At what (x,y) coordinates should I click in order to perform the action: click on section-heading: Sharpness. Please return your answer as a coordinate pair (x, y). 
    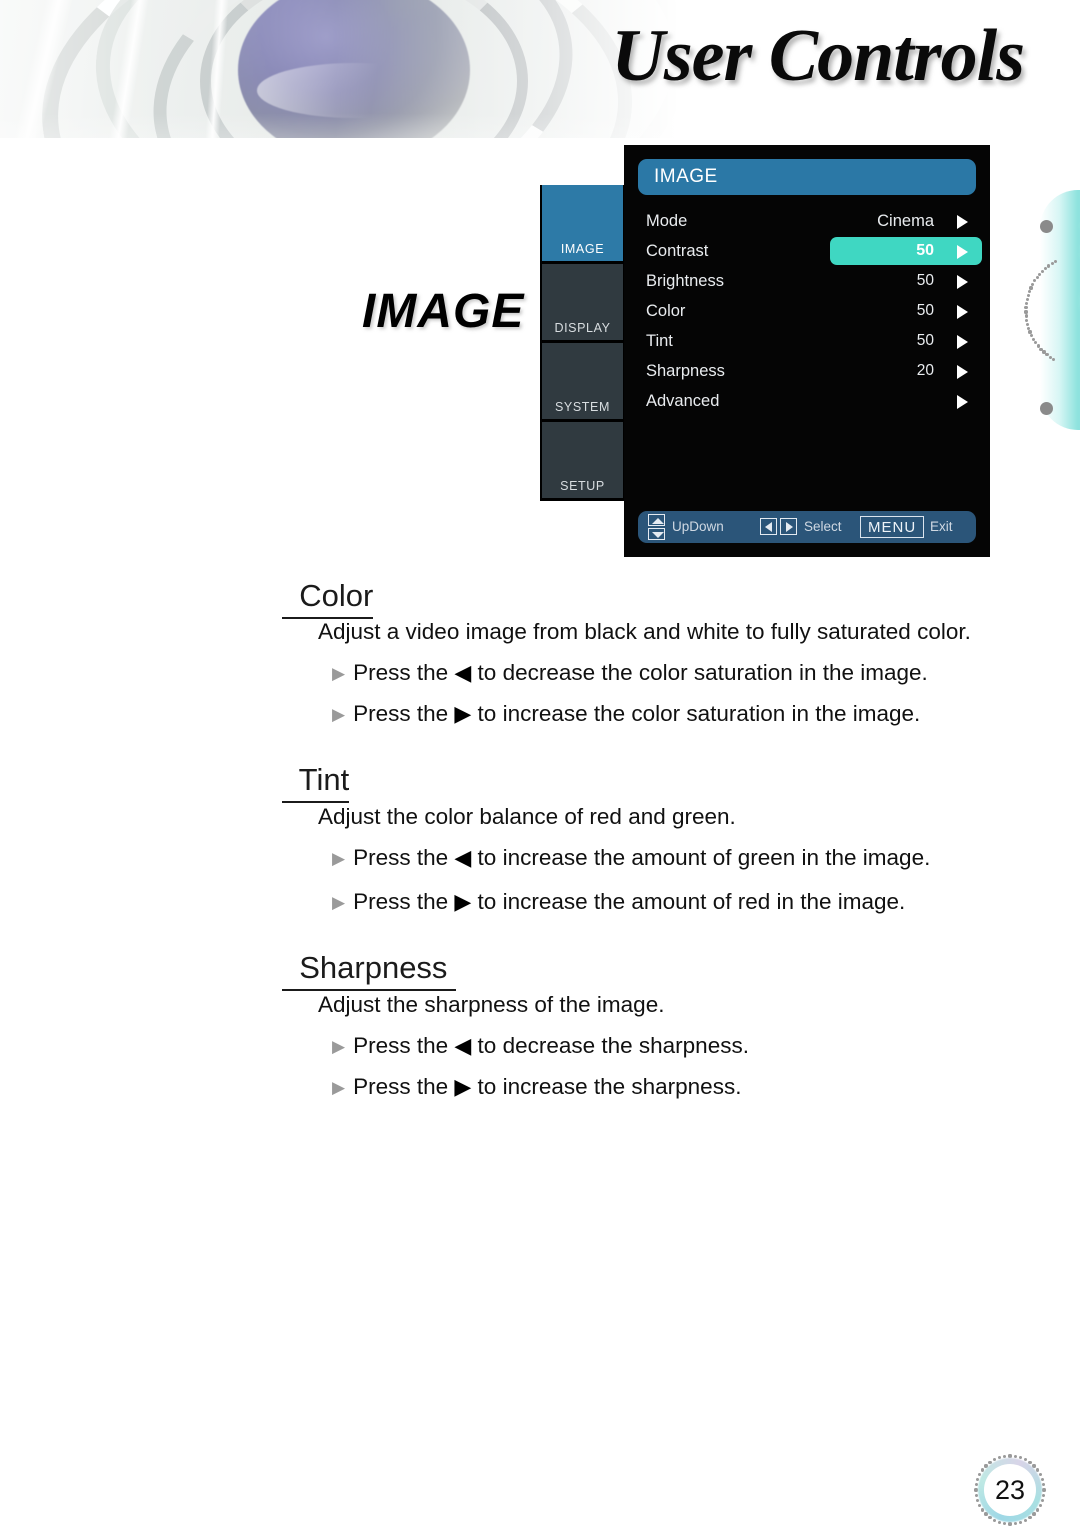
    Looking at the image, I should click on (369, 970).